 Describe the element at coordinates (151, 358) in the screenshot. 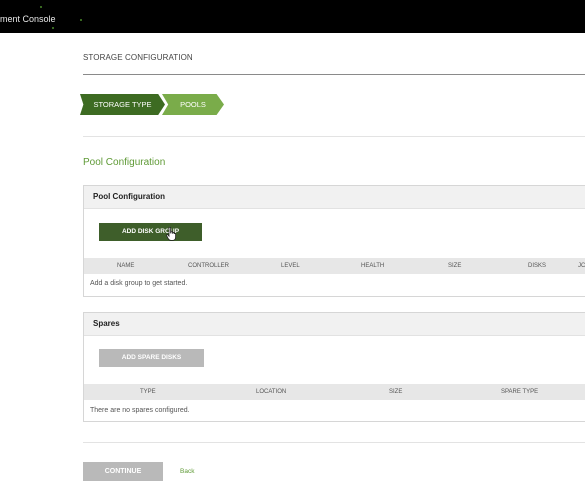

I see `add-spare-disks-button: ADD SPARE DISKS` at that location.